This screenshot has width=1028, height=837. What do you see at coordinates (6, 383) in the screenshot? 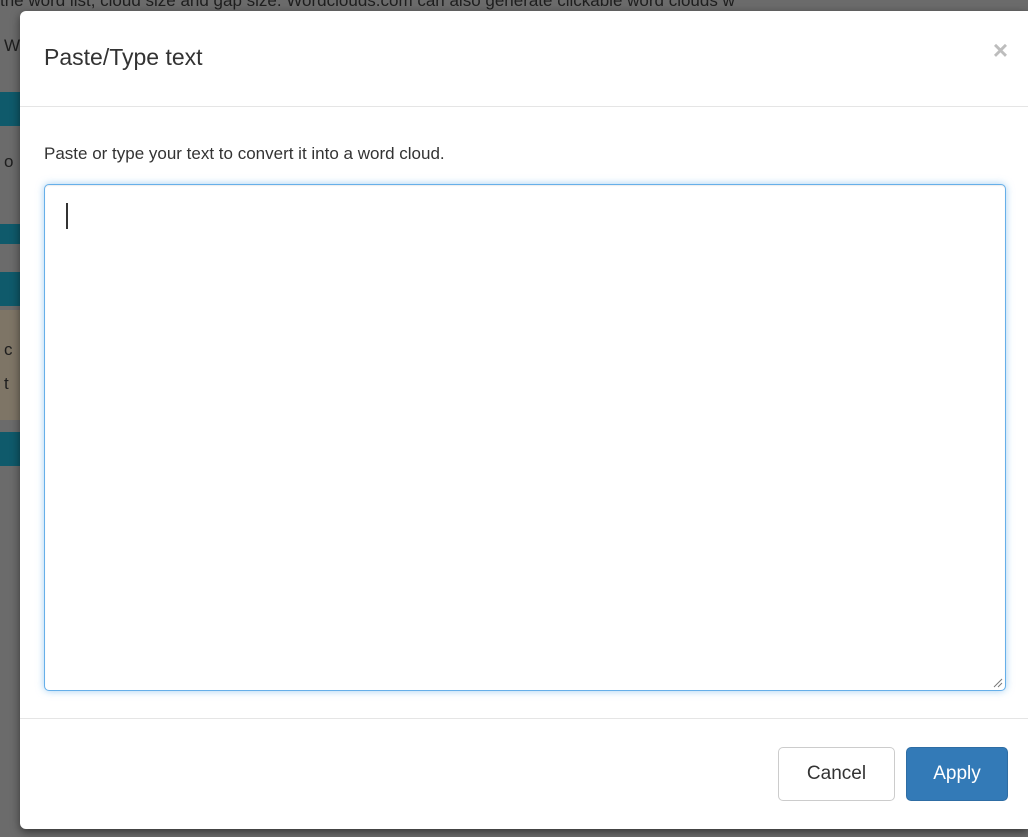
I see `background-edge-char: t` at bounding box center [6, 383].